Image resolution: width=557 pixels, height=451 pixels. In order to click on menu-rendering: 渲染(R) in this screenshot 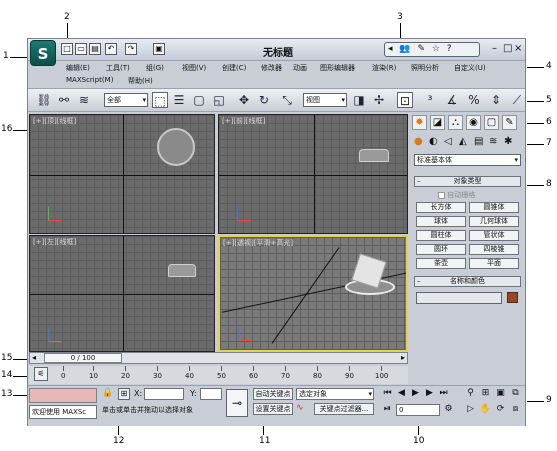, I will do `click(384, 68)`.